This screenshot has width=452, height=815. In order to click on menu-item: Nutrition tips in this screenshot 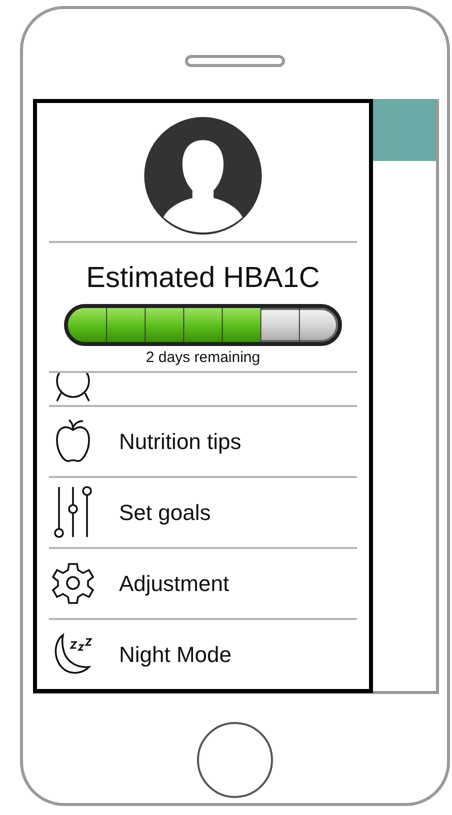, I will do `click(203, 441)`.